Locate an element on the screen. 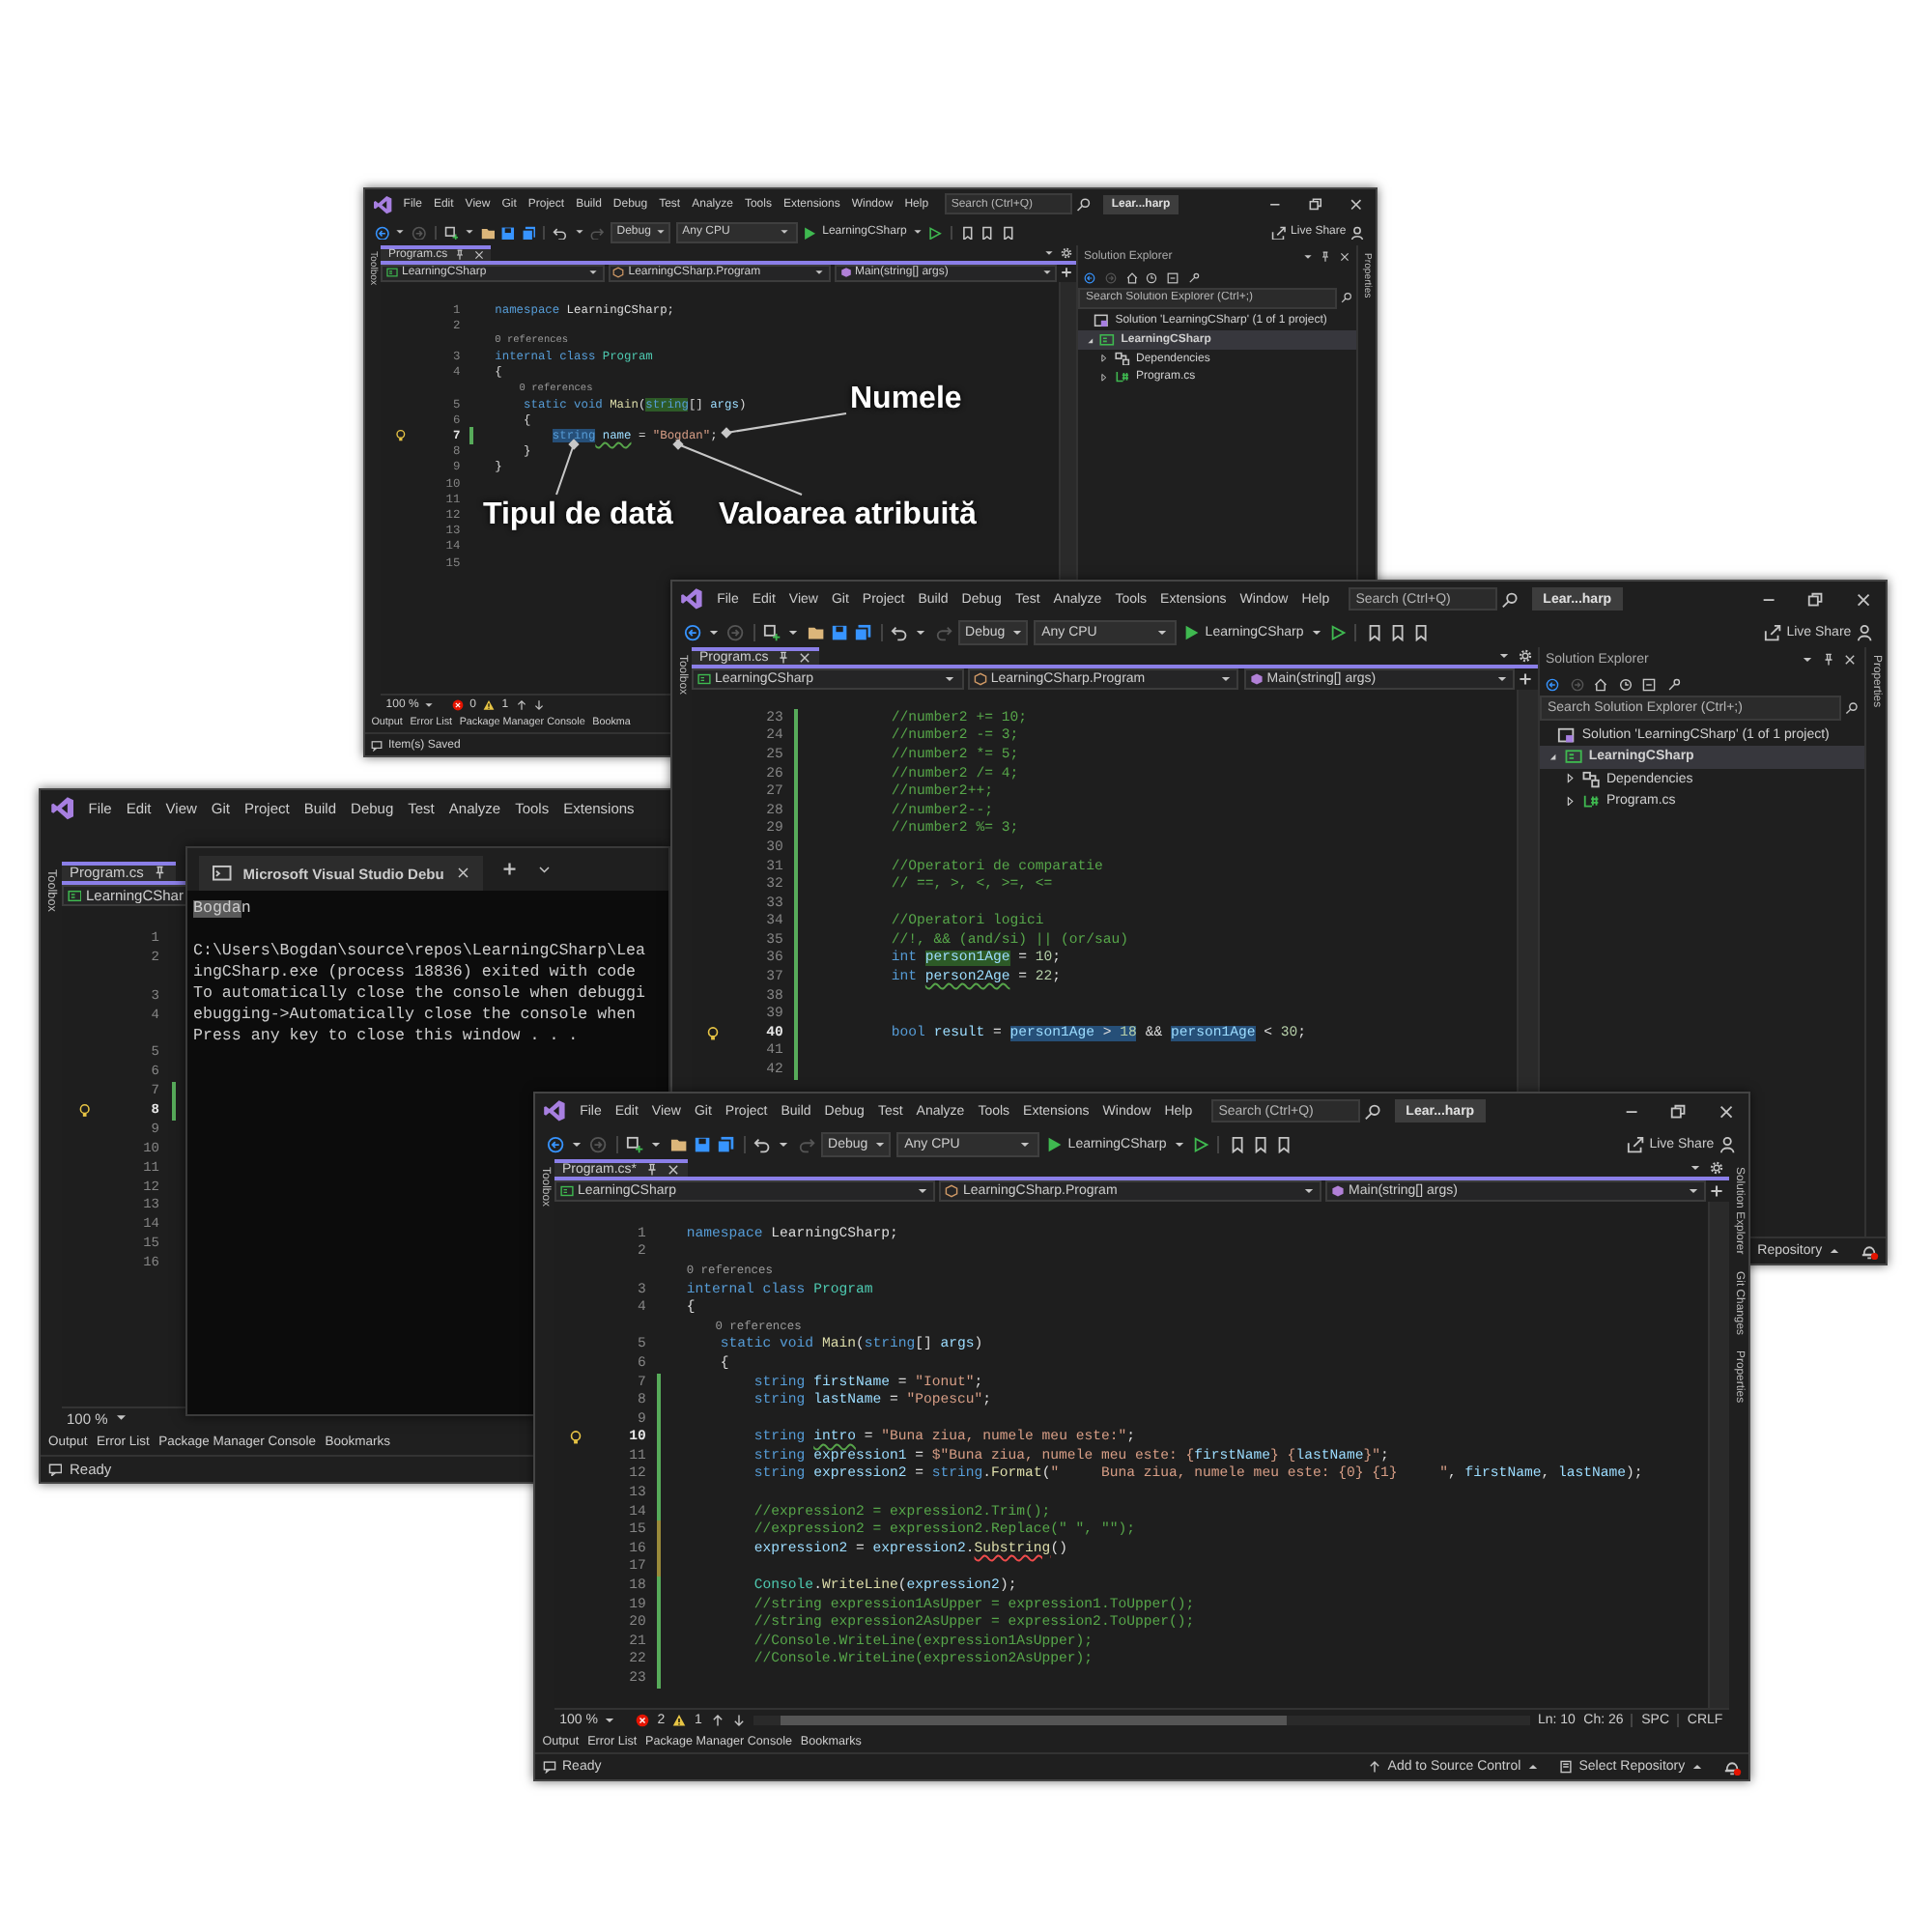  console-output-line: ingCSharp.exe (process 18836) exited with code is located at coordinates (416, 972).